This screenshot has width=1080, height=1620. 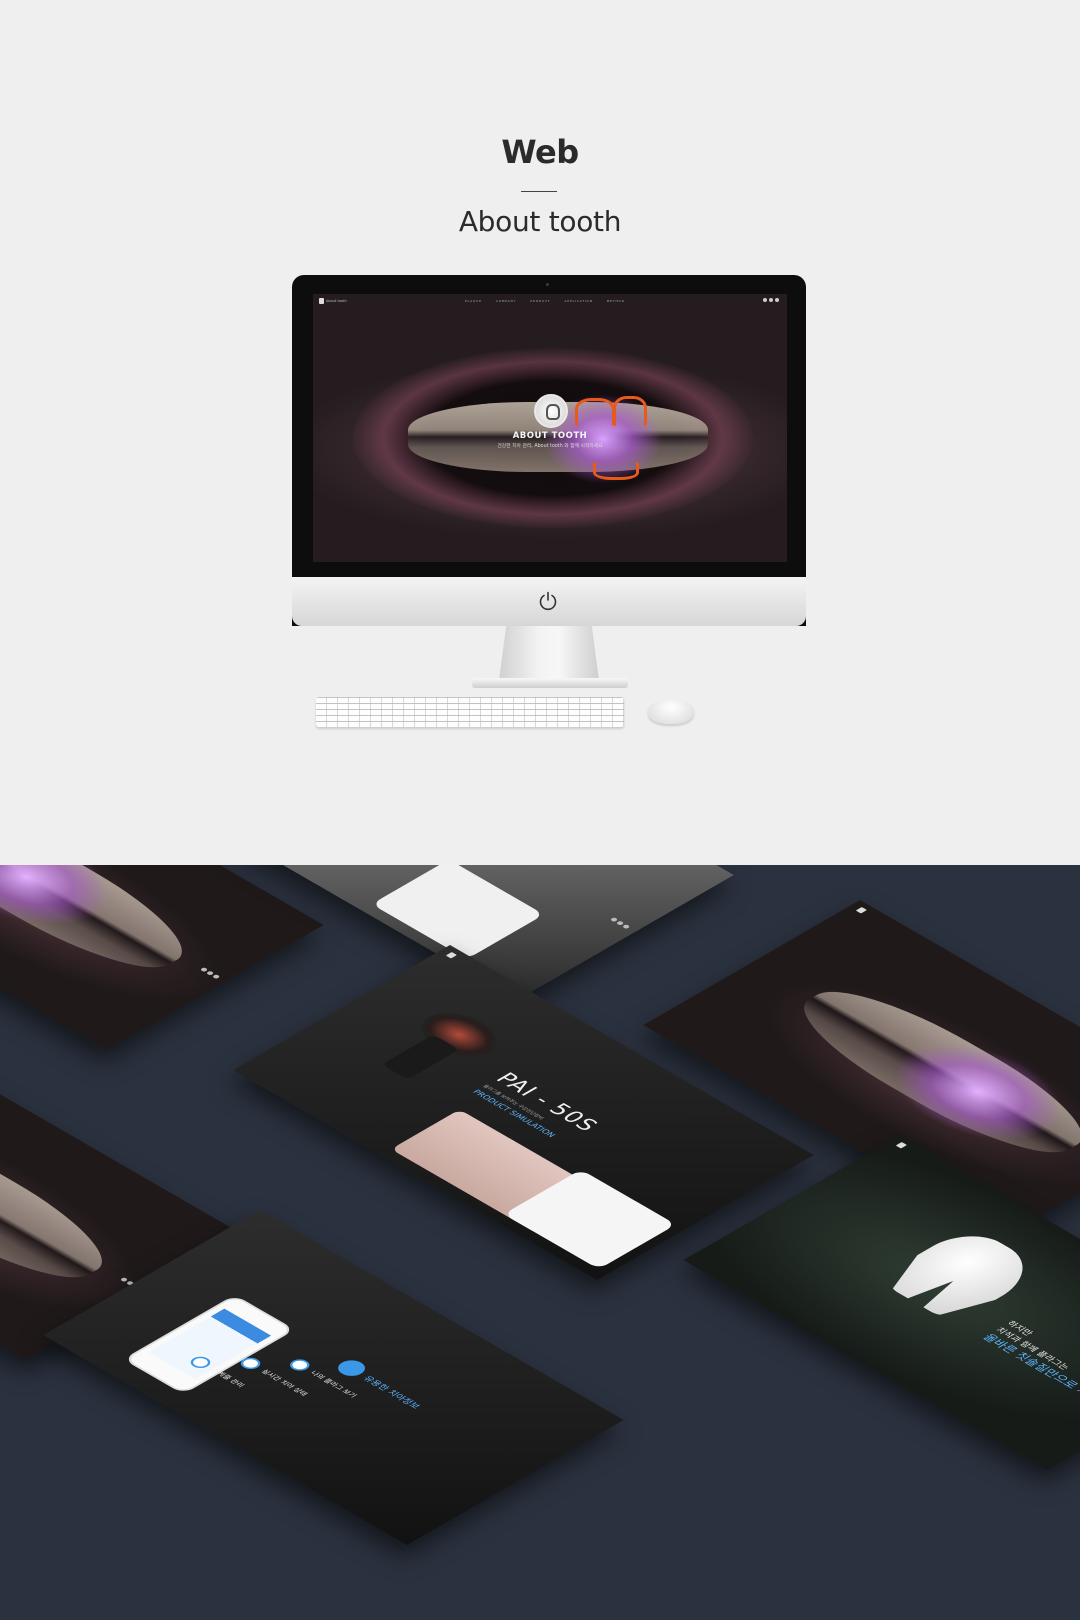 What do you see at coordinates (1030, 1361) in the screenshot?
I see `tooth-page-copy: 하지만 치석과 함께 플라그는 올바른 칫솔질만으로 제거` at bounding box center [1030, 1361].